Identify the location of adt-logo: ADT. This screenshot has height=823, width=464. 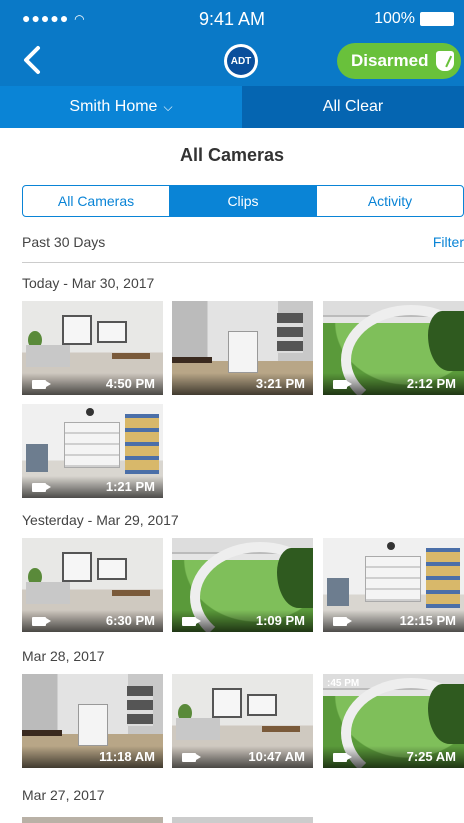
(241, 61).